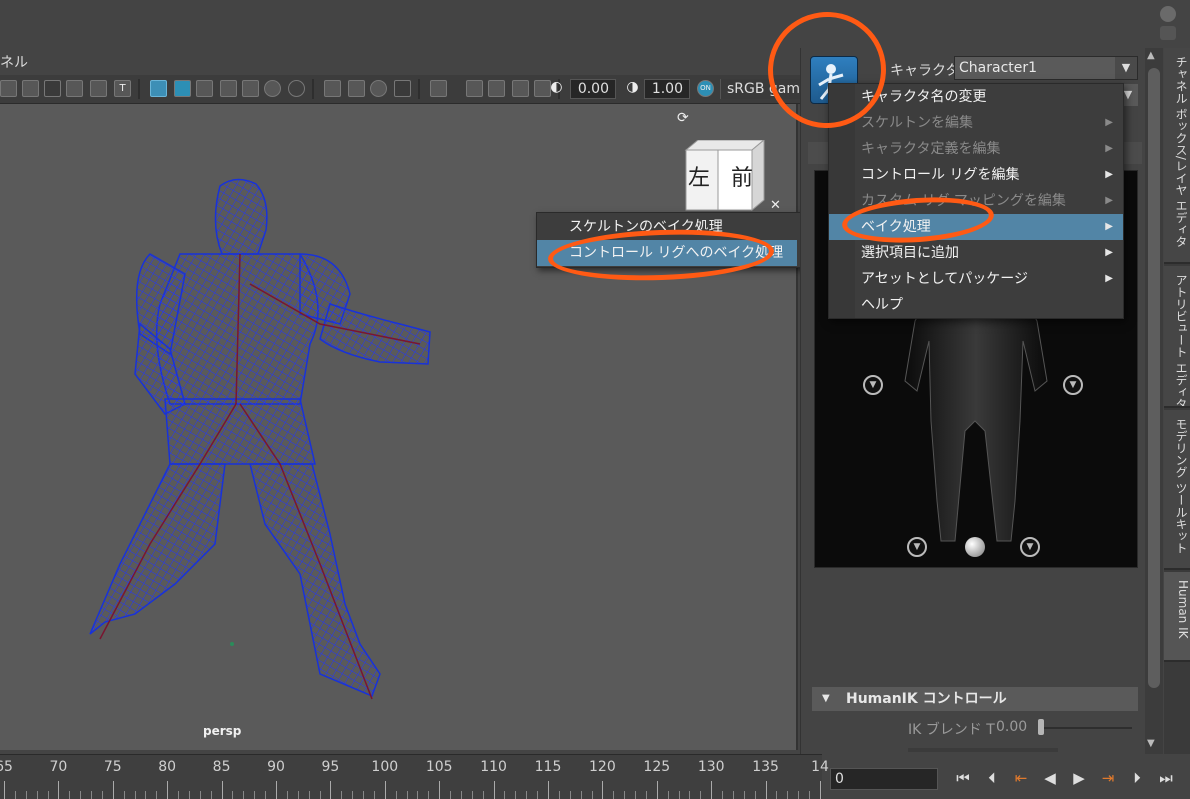 The width and height of the screenshot is (1190, 799). What do you see at coordinates (520, 88) in the screenshot?
I see `xray-components-icon` at bounding box center [520, 88].